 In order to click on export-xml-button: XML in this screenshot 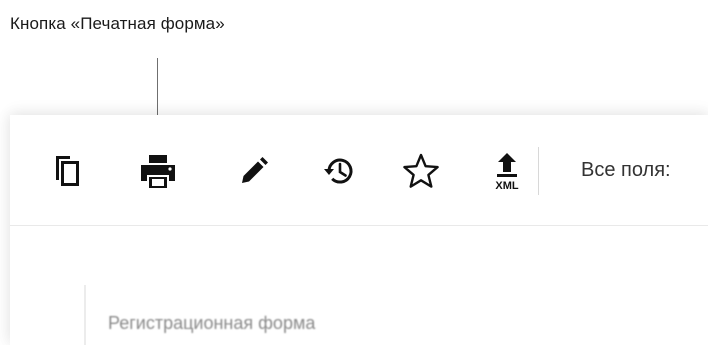, I will do `click(507, 171)`.